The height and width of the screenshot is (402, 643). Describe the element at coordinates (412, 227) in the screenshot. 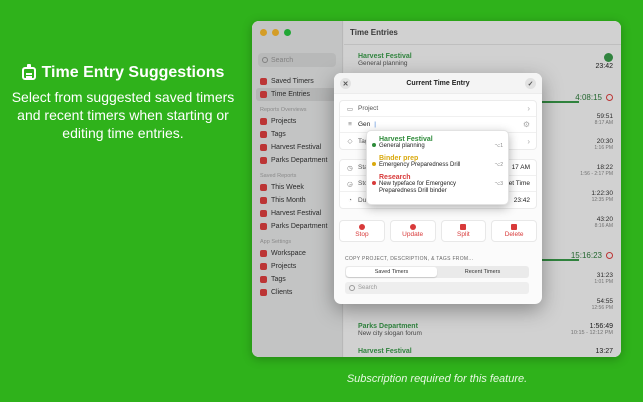

I see `checkmark-icon` at that location.